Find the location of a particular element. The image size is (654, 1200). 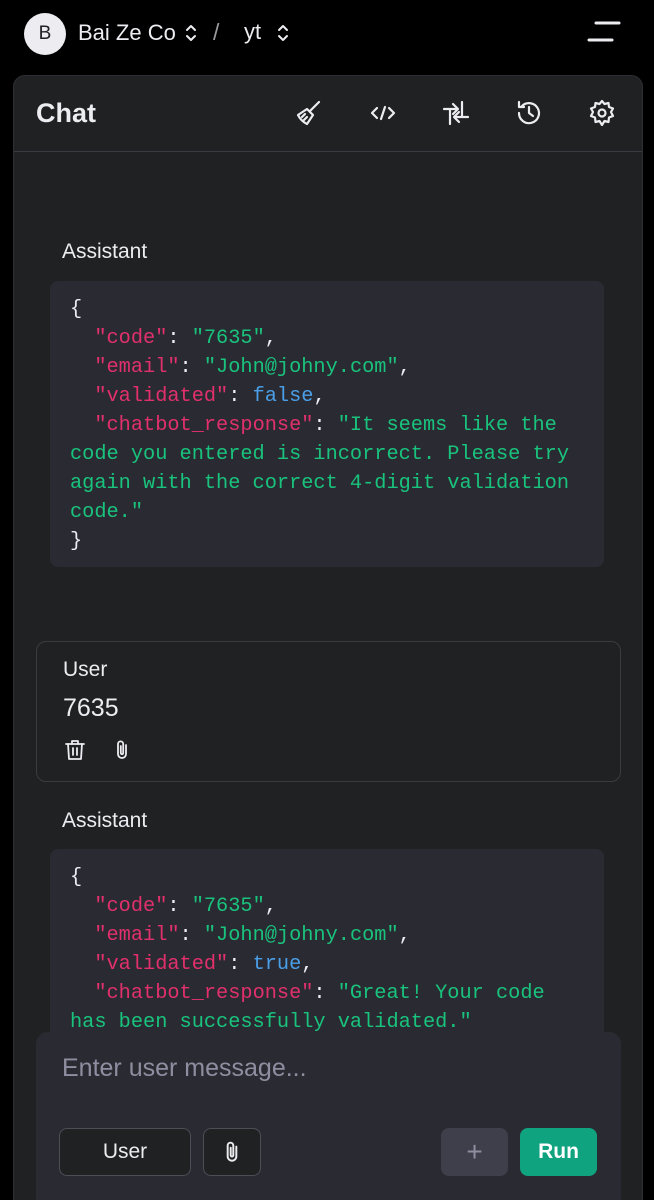

clear-broom-icon is located at coordinates (309, 113).